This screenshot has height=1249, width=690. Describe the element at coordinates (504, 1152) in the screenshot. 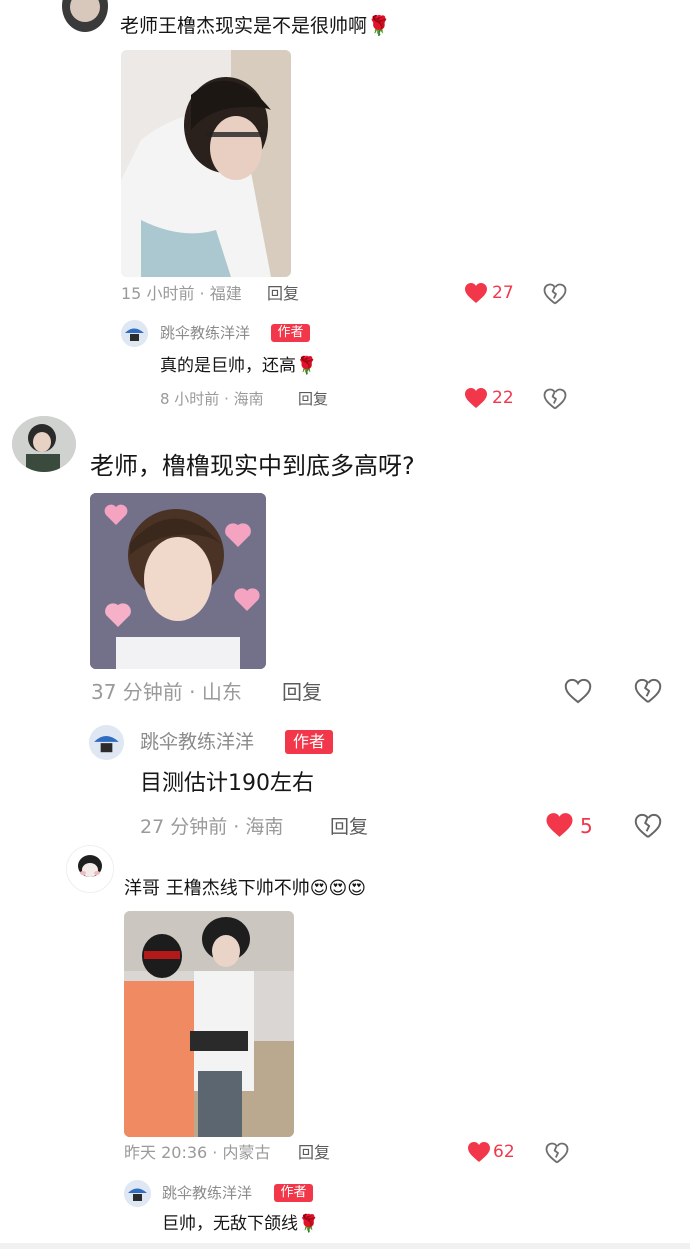

I see `like-count: 62` at that location.